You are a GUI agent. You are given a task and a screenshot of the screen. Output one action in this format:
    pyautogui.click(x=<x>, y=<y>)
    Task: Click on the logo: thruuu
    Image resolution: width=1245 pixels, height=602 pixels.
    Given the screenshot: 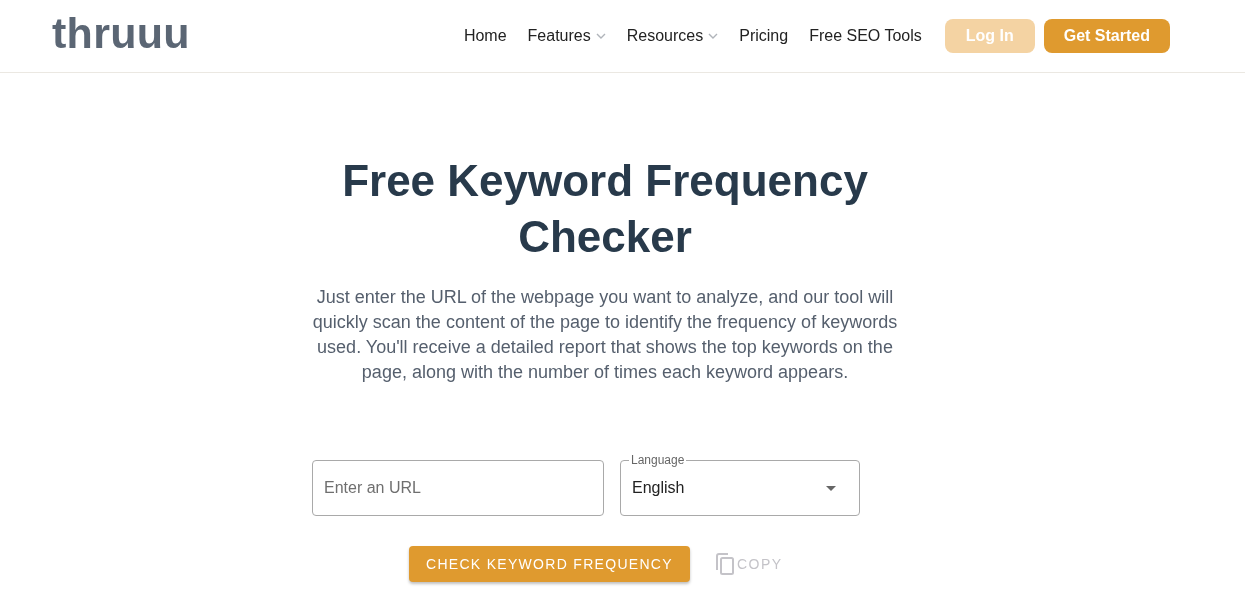 What is the action you would take?
    pyautogui.click(x=121, y=33)
    